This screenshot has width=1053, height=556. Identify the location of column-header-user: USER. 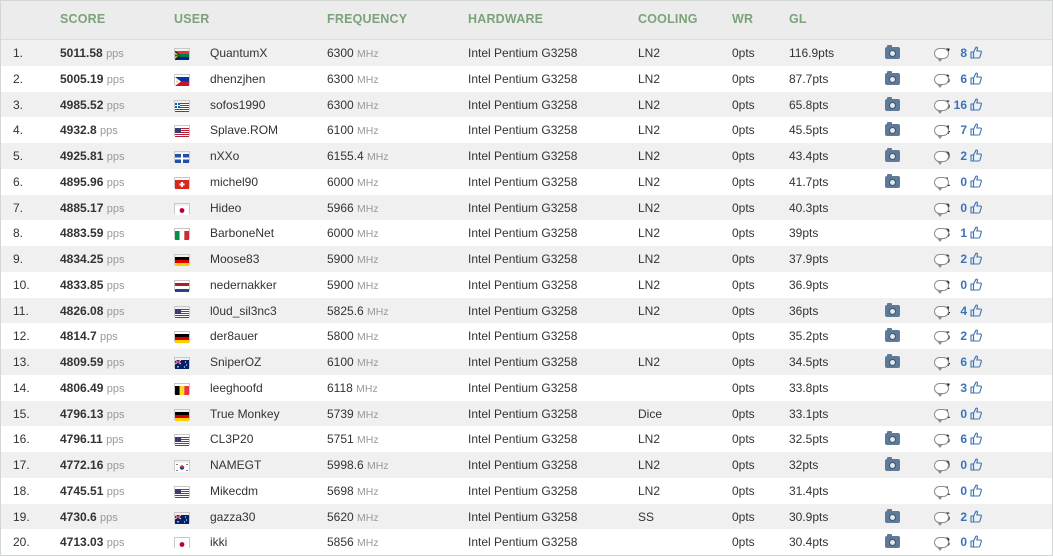
(192, 19).